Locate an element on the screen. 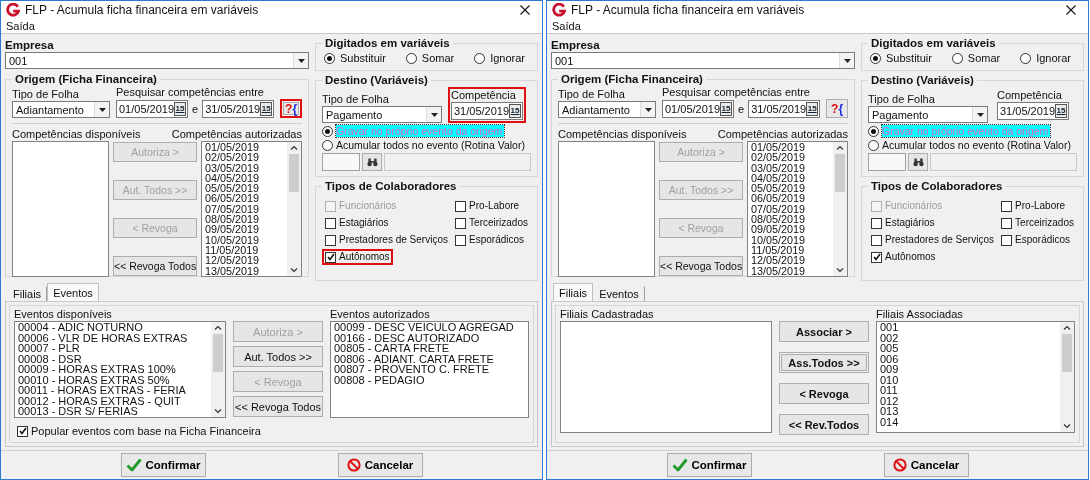 This screenshot has width=1090, height=480. list-item: 006 is located at coordinates (970, 358).